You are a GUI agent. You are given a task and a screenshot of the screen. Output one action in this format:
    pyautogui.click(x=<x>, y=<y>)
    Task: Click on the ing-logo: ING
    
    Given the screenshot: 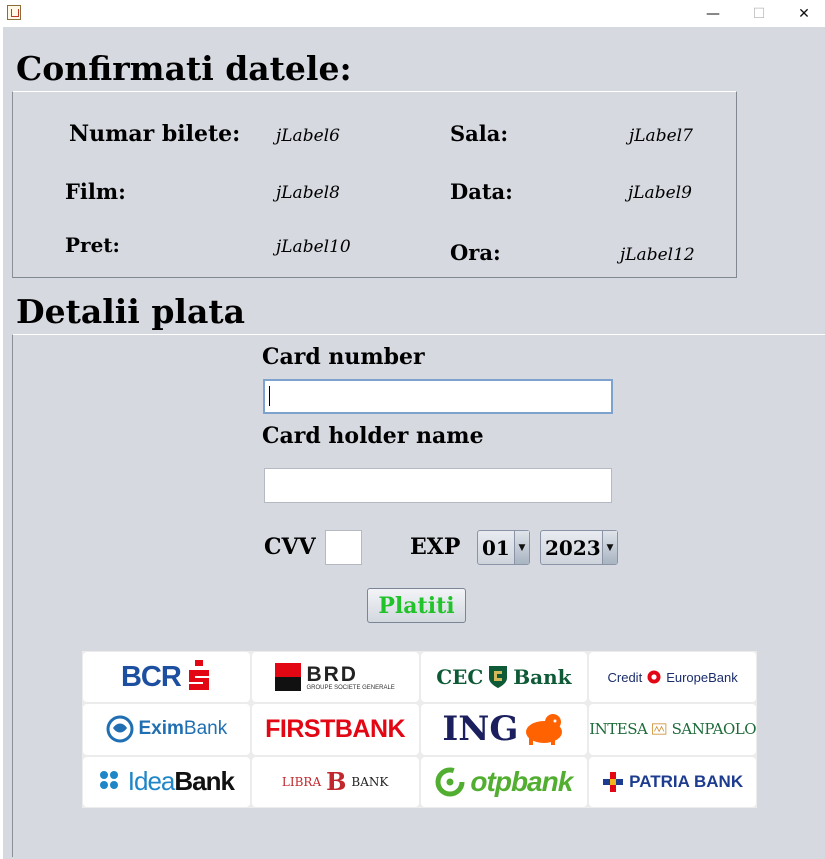 What is the action you would take?
    pyautogui.click(x=504, y=729)
    